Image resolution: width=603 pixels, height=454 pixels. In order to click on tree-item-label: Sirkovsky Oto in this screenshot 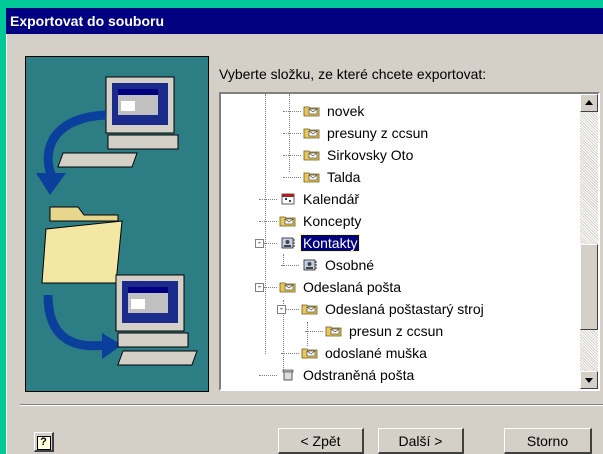, I will do `click(370, 155)`.